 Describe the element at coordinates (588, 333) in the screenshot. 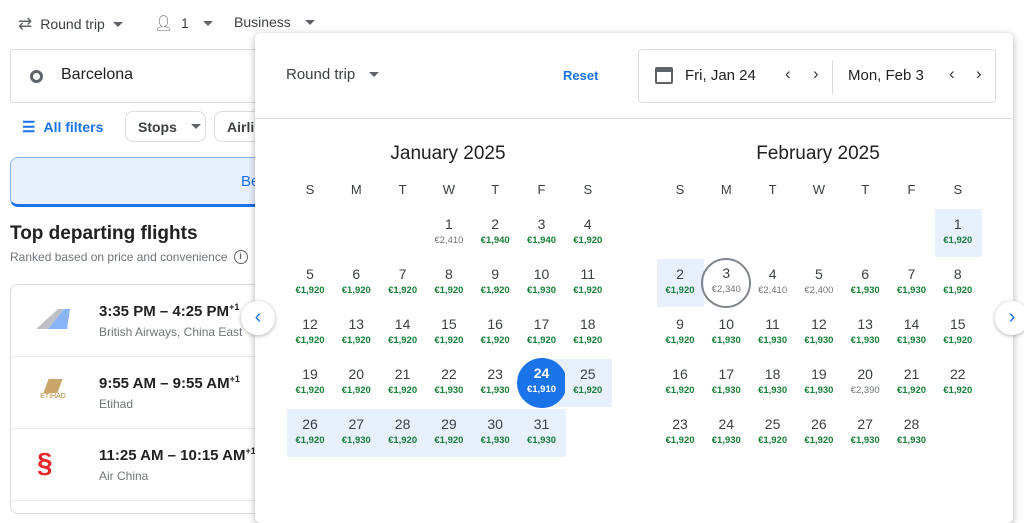

I see `calendar-day: 18 €1,920` at that location.